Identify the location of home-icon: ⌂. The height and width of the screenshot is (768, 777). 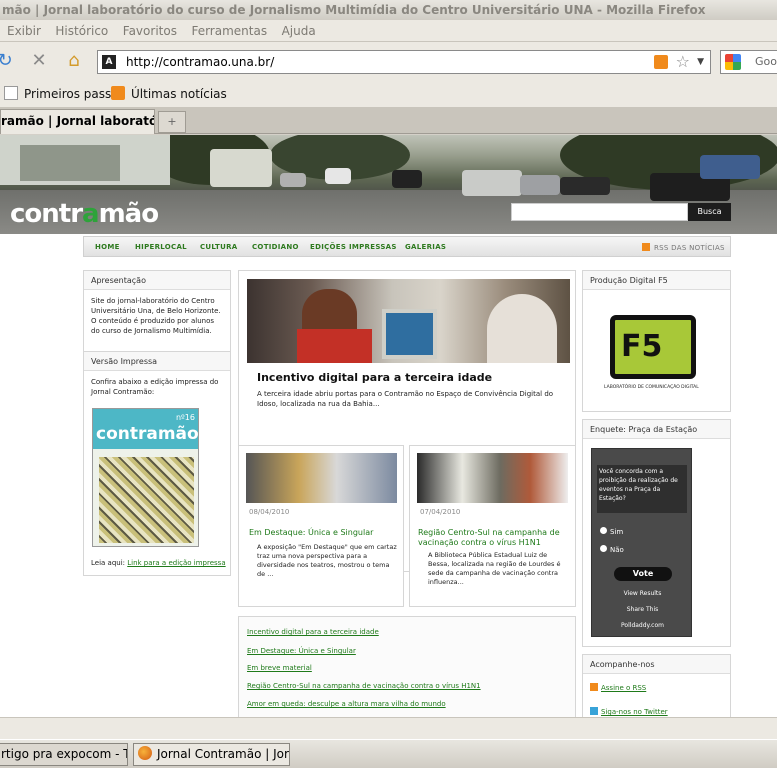
(74, 61).